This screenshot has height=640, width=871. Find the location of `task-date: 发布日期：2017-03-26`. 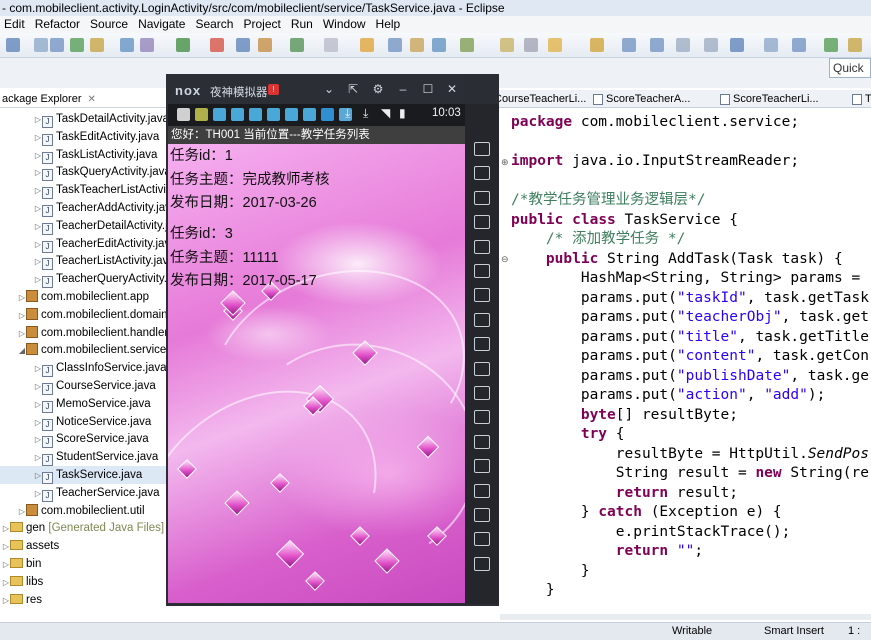

task-date: 发布日期：2017-03-26 is located at coordinates (243, 203).